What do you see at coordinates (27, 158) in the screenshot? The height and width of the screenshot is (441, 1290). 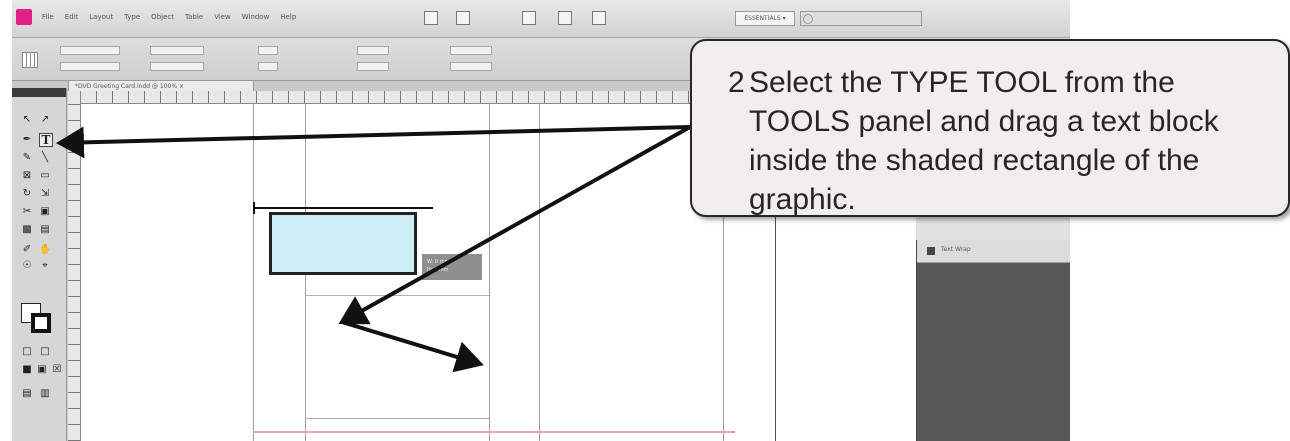 I see `pencil-tool-icon: ✎` at bounding box center [27, 158].